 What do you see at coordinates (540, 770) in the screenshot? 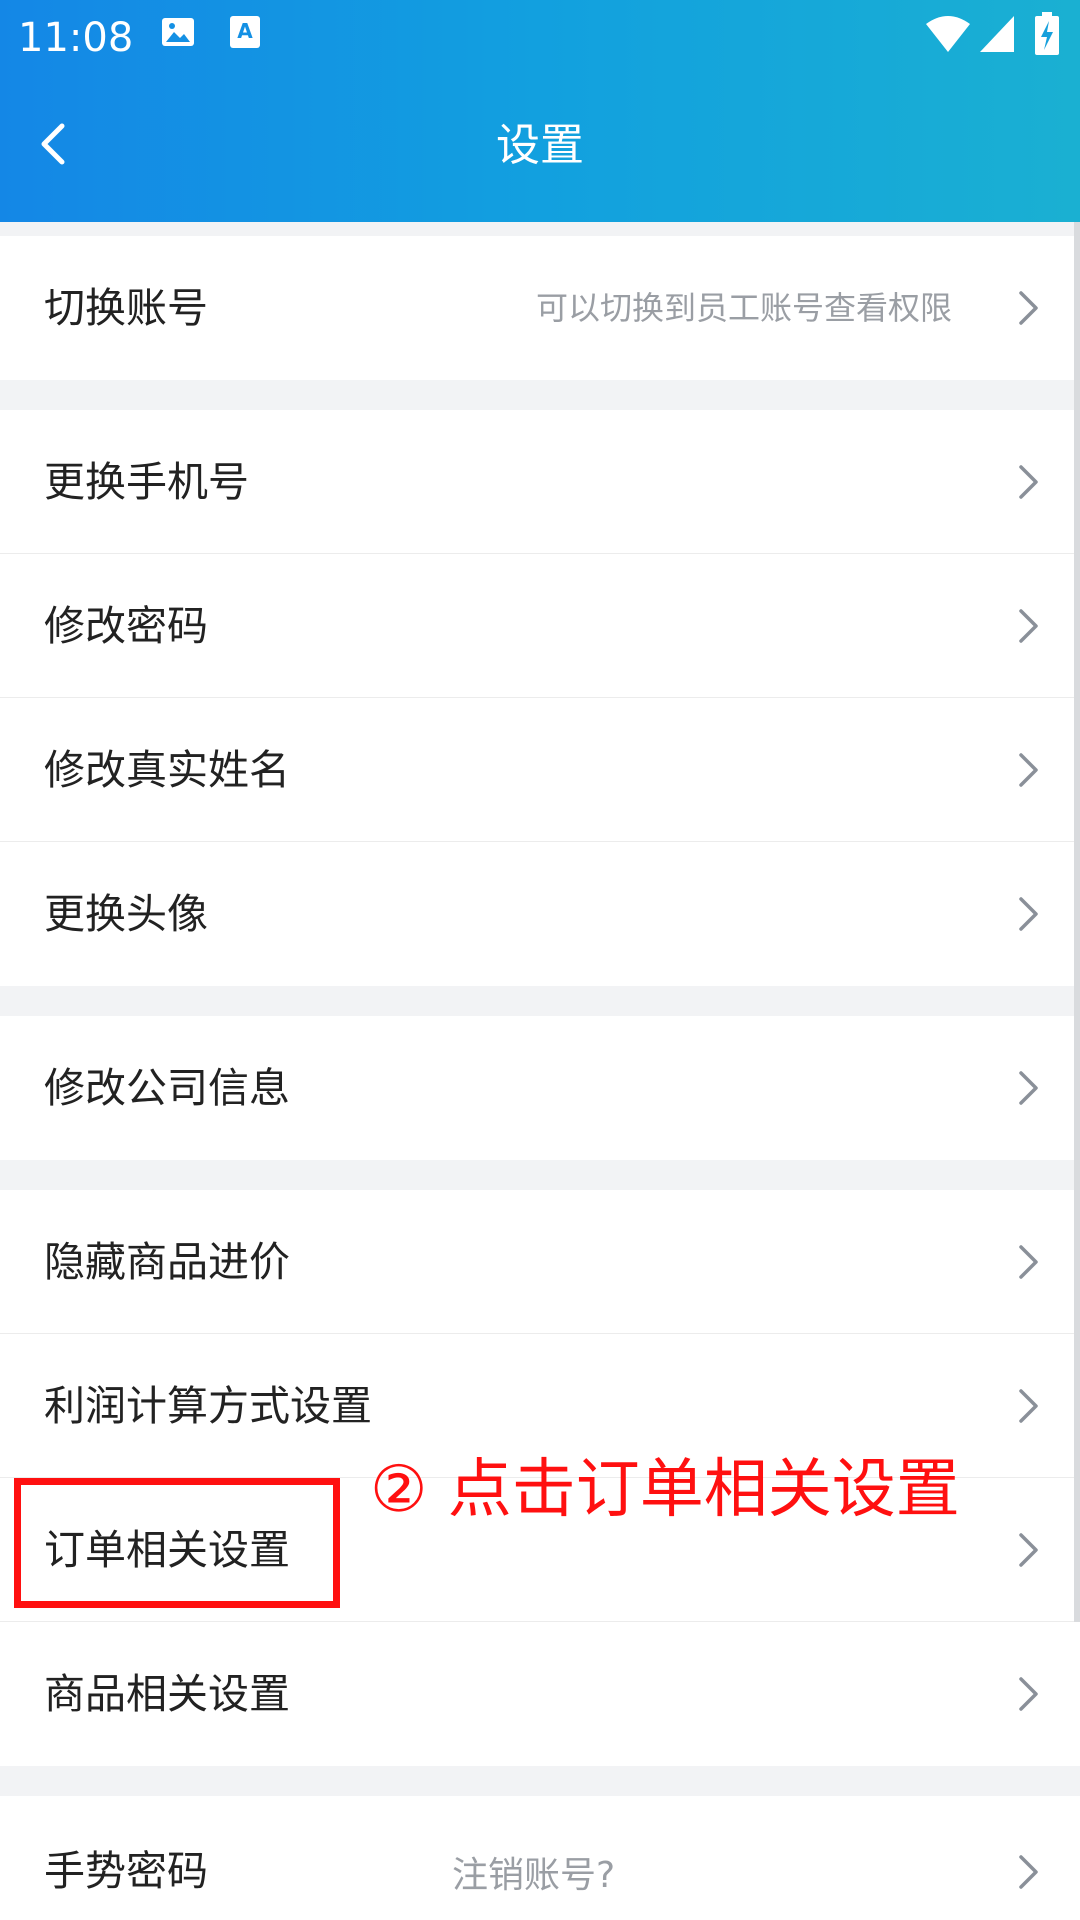
I see `row-change-real-name: 修改真实姓名` at bounding box center [540, 770].